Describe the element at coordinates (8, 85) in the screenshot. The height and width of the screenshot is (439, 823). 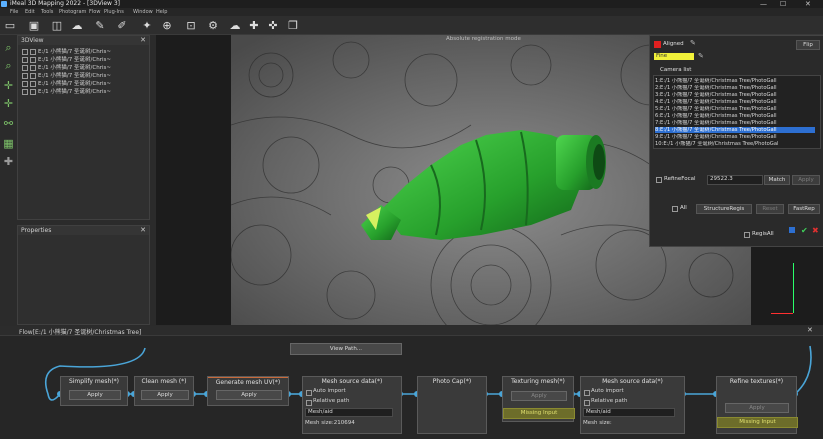
I see `move-icon: ✛` at that location.